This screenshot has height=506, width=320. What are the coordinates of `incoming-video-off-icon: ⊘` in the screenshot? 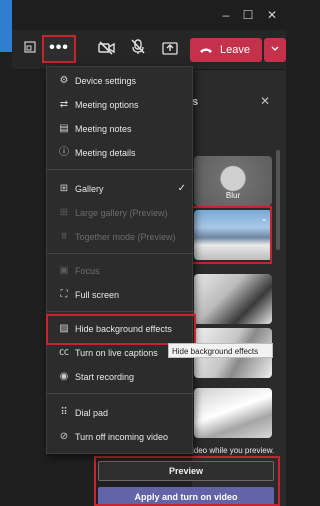 It's located at (64, 436).